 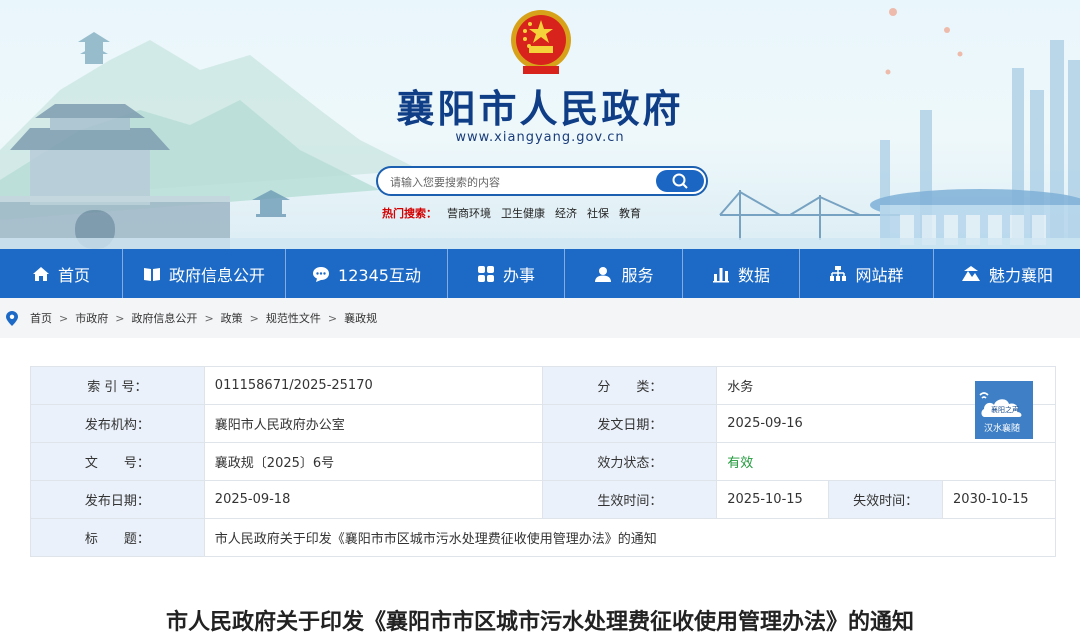 I want to click on search-button, so click(x=680, y=181).